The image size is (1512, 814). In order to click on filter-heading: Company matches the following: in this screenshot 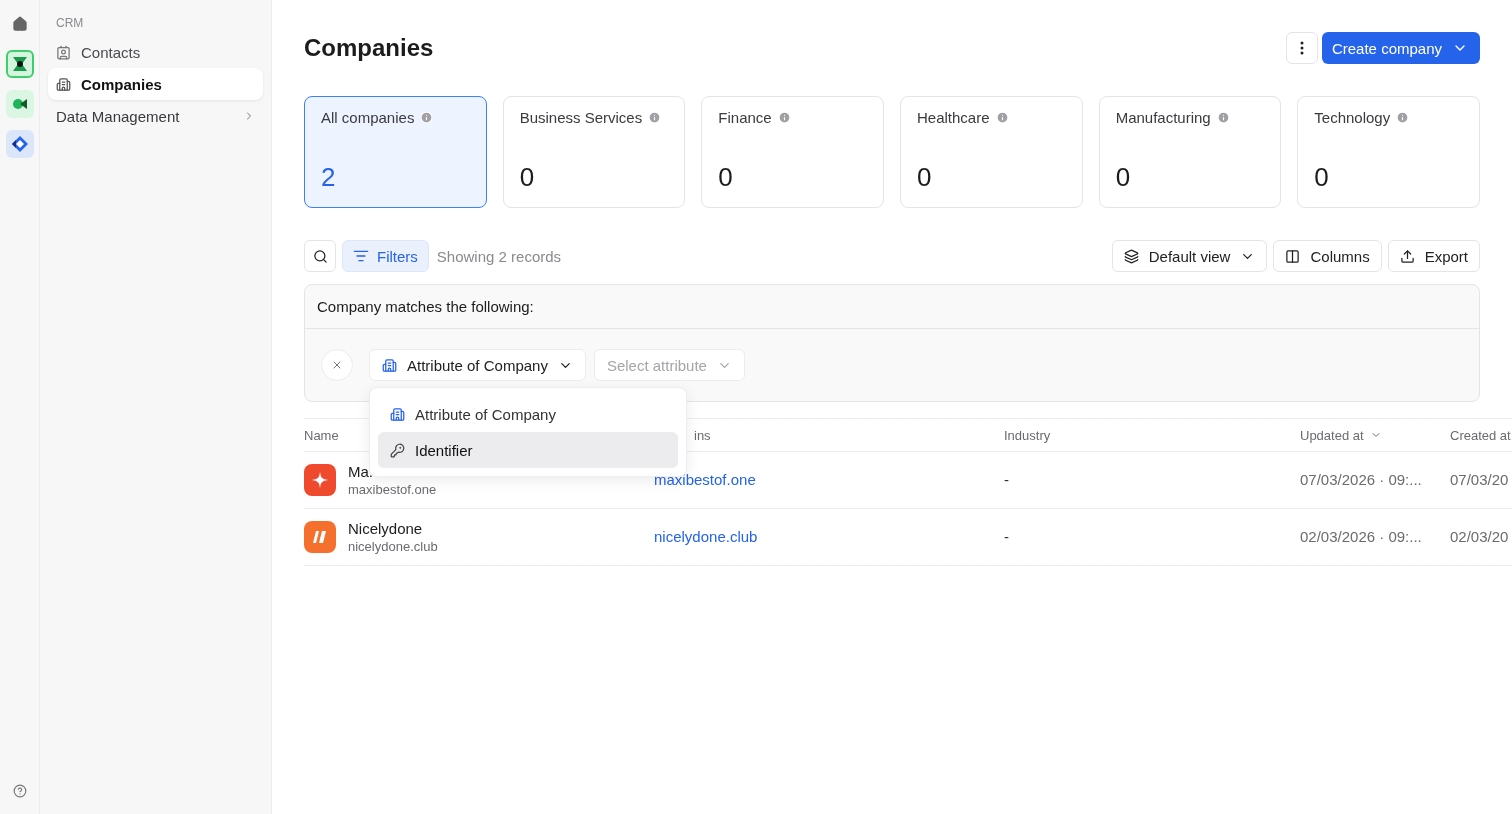, I will do `click(425, 306)`.